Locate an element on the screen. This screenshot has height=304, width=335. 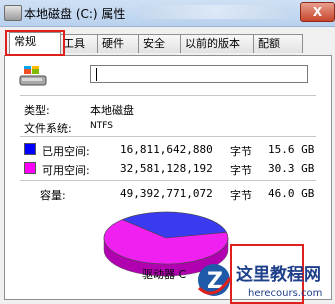
divider-top is located at coordinates (168, 95).